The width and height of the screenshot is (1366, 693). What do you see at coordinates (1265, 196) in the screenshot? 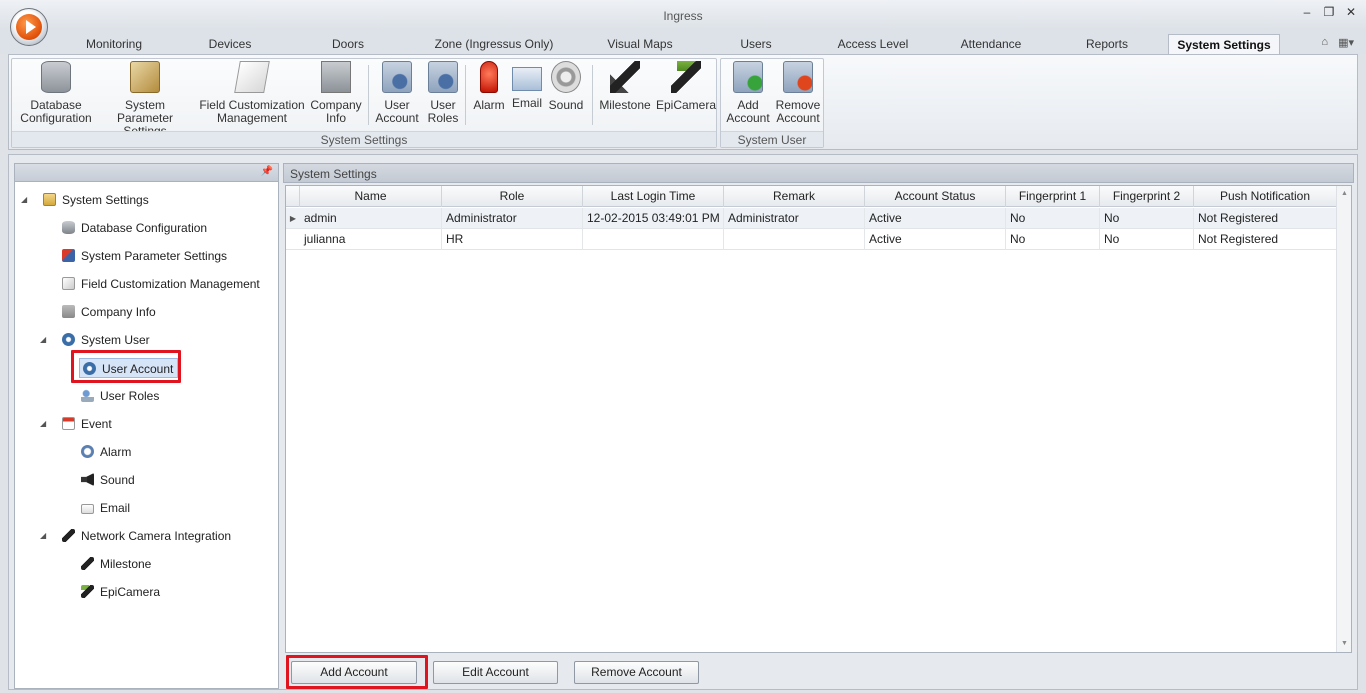
I see `column-header-push-notification: Push Notification` at bounding box center [1265, 196].